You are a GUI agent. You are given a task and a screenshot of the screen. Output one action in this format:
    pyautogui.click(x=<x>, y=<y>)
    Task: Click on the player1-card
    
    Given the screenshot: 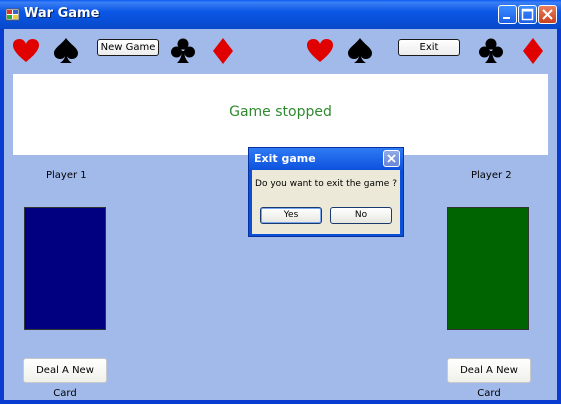 What is the action you would take?
    pyautogui.click(x=65, y=268)
    